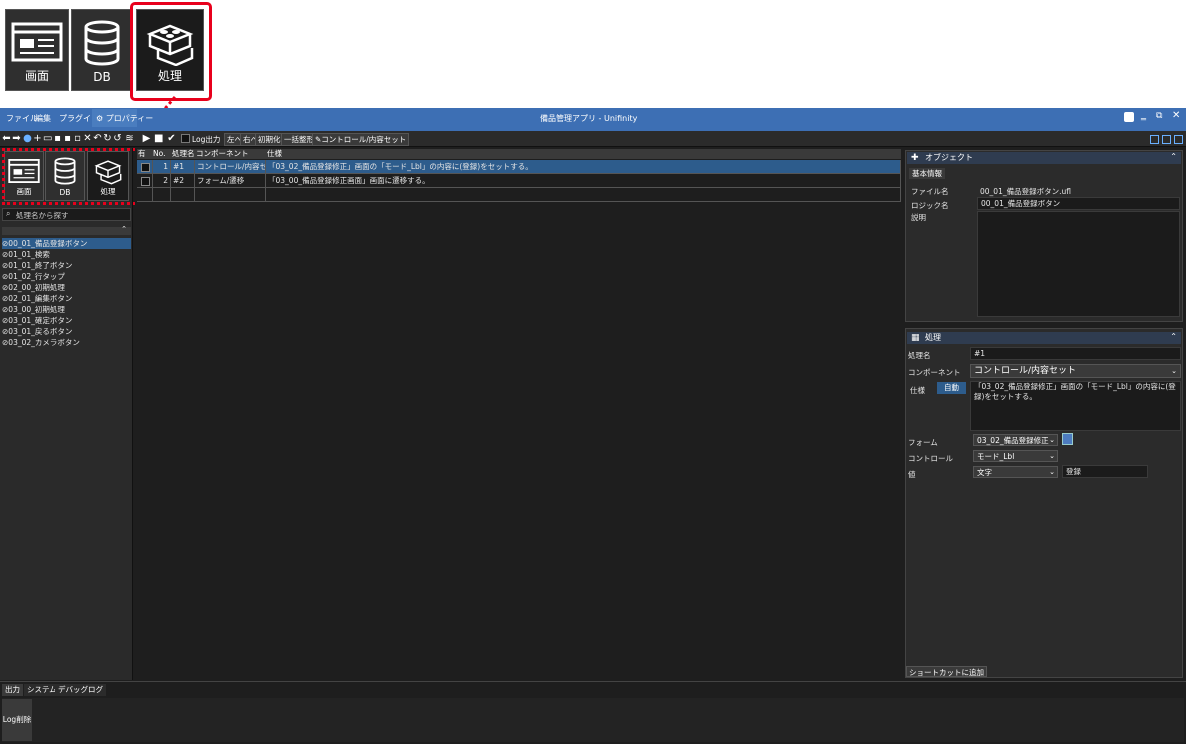 The image size is (1186, 744). Describe the element at coordinates (171, 138) in the screenshot. I see `check-icon: ✔` at that location.